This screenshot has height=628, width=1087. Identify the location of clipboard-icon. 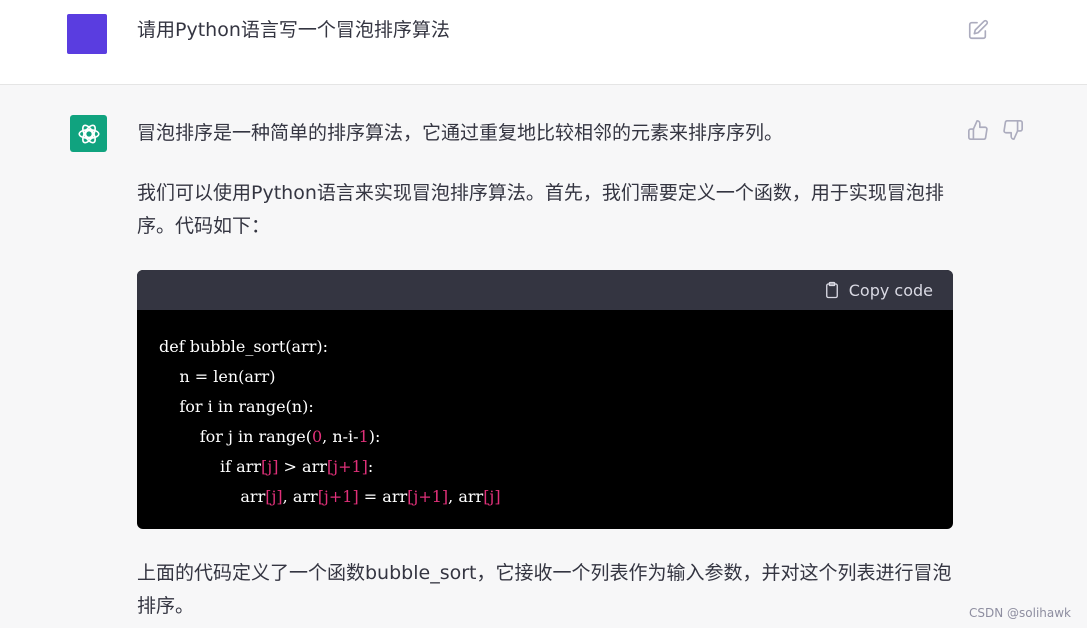
(831, 290).